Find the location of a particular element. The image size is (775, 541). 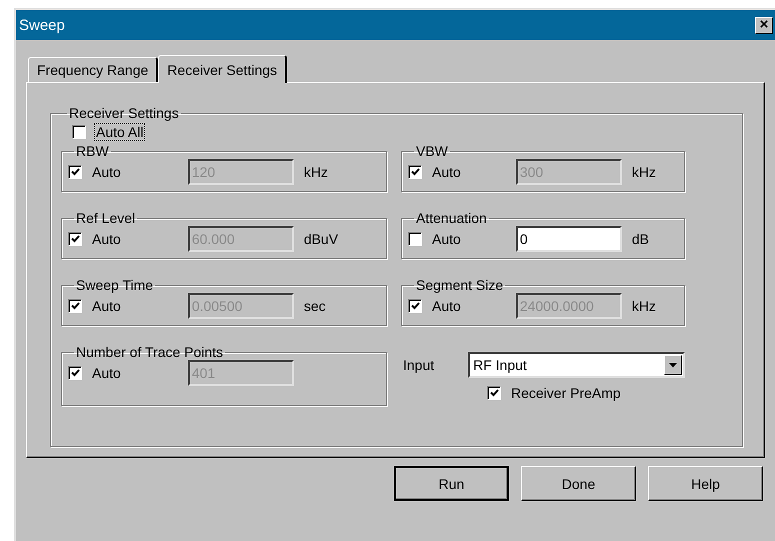

group-label: Number of Trace Points is located at coordinates (149, 352).